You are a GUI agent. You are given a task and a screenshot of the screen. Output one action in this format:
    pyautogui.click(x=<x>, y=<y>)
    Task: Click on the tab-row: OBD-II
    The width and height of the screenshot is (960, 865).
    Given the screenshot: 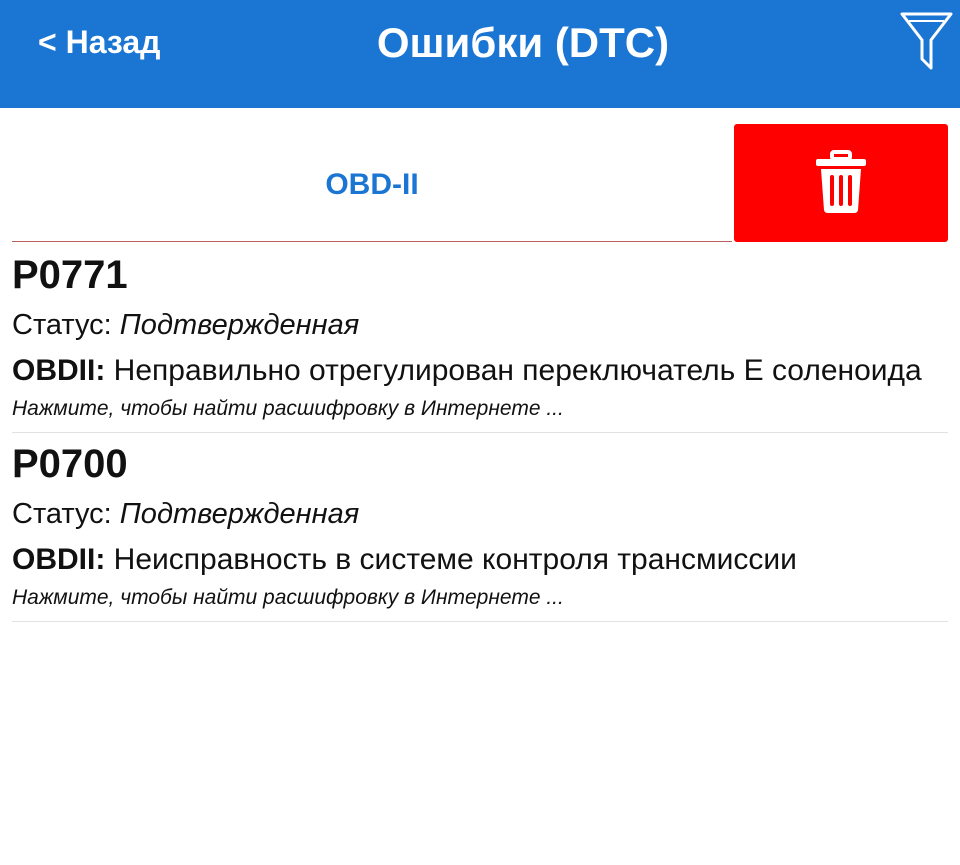 What is the action you would take?
    pyautogui.click(x=480, y=183)
    